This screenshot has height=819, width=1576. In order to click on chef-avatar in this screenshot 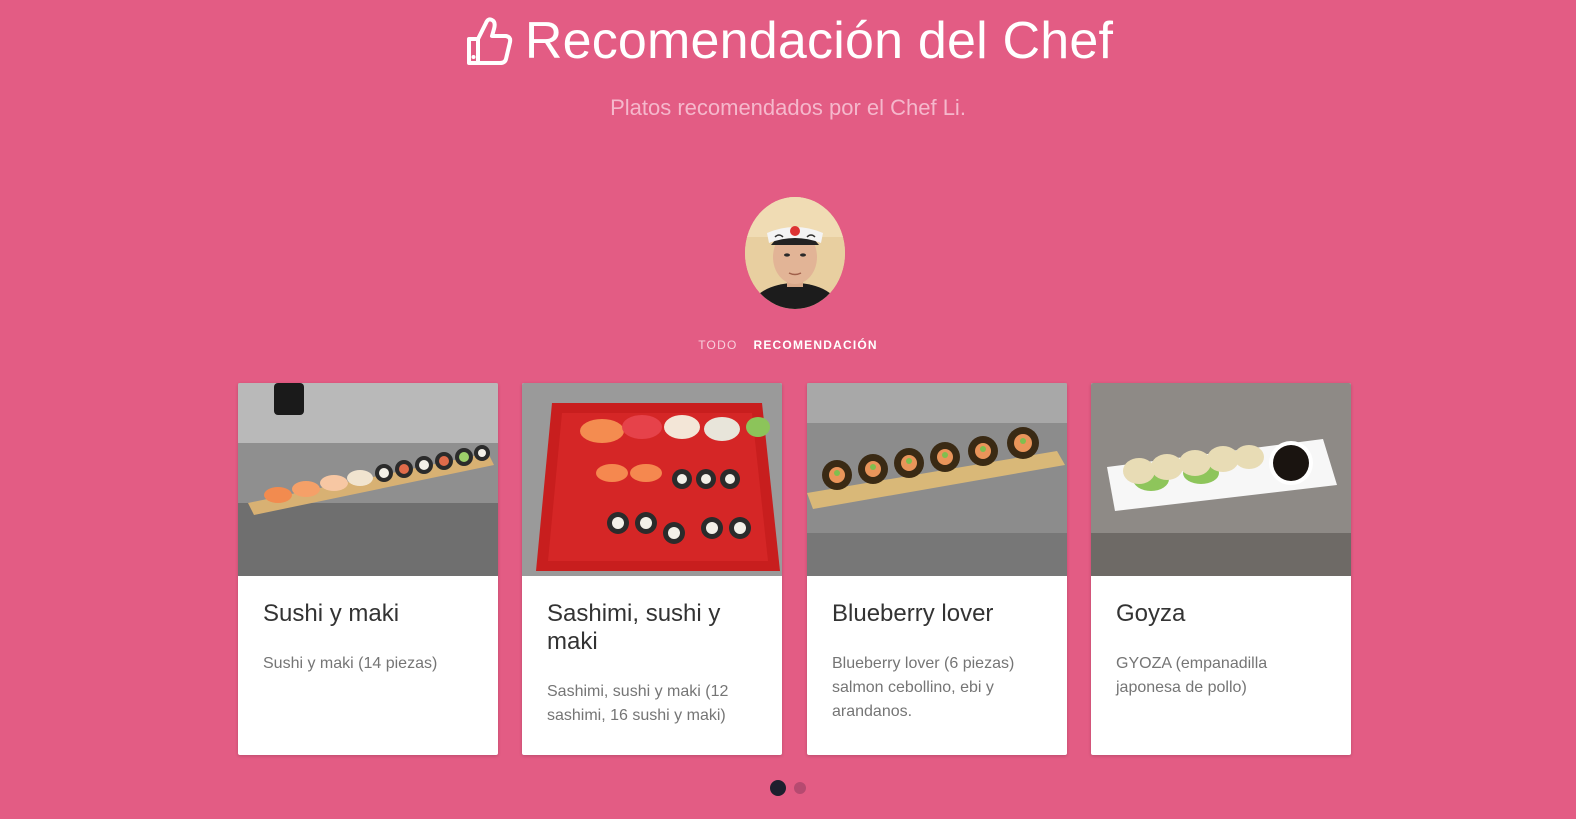, I will do `click(795, 253)`.